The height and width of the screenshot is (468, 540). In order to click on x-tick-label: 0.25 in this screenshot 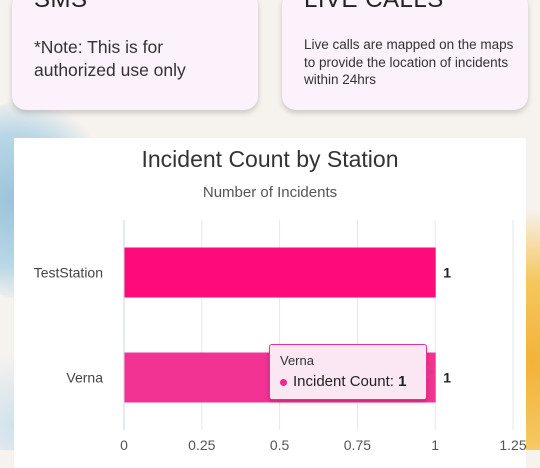, I will do `click(201, 445)`.